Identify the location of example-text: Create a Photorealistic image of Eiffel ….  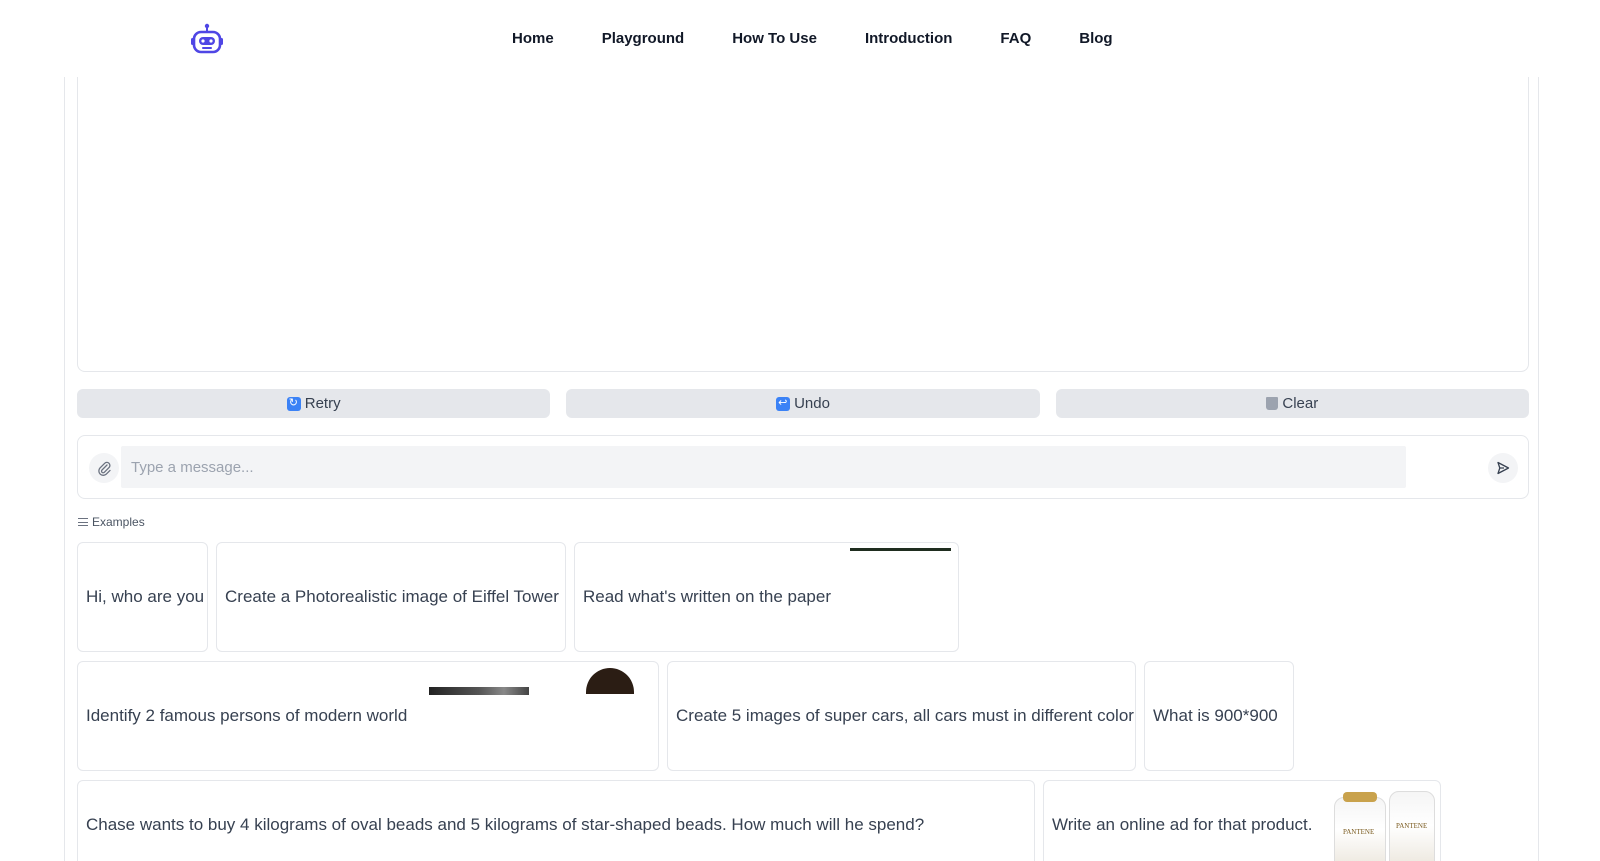
(392, 596).